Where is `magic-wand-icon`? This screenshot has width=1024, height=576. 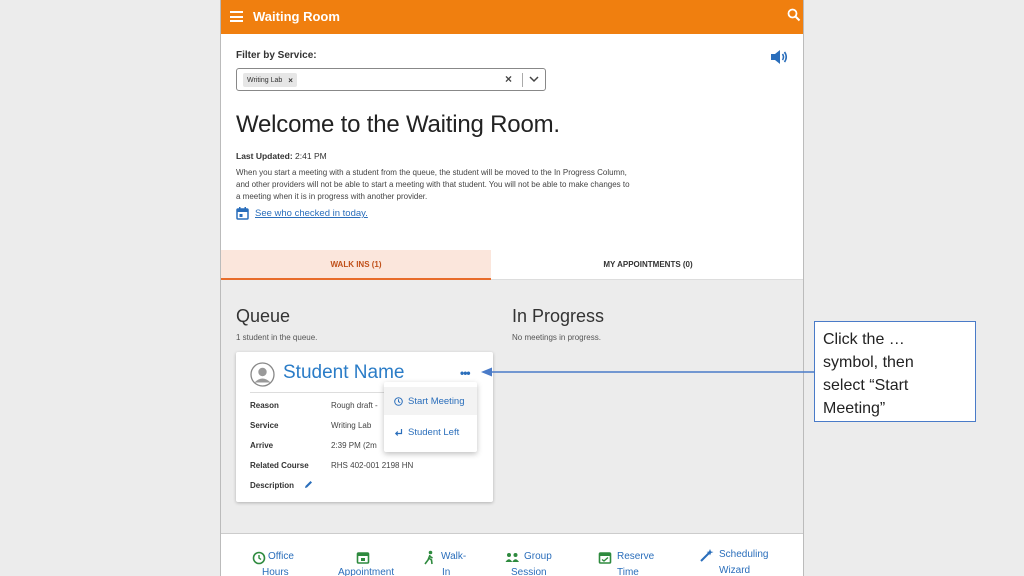 magic-wand-icon is located at coordinates (707, 555).